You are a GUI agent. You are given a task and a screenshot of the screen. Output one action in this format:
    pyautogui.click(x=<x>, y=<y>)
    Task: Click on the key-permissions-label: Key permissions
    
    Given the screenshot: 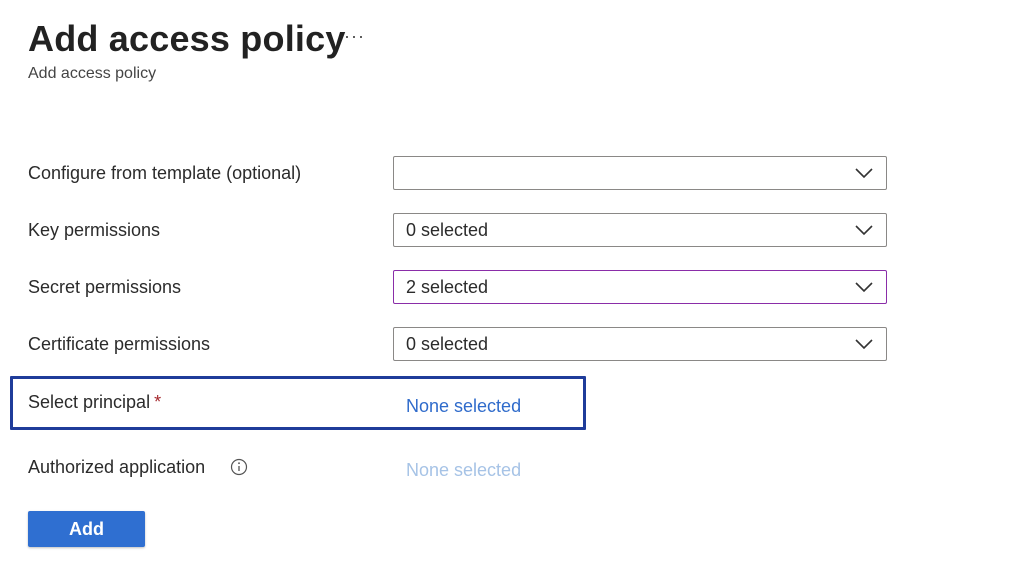 What is the action you would take?
    pyautogui.click(x=94, y=230)
    